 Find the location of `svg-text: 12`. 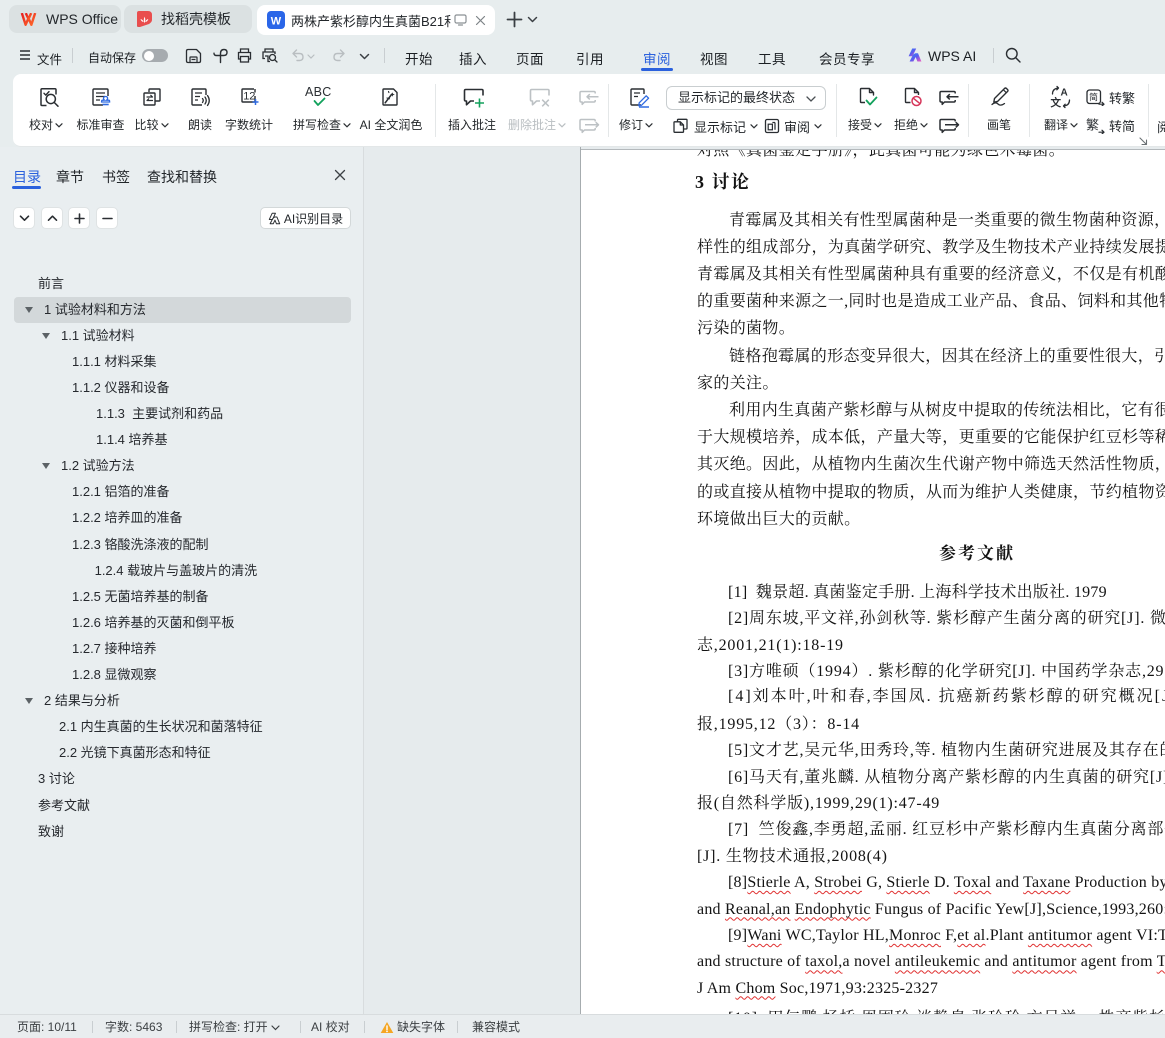

svg-text: 12 is located at coordinates (249, 97).